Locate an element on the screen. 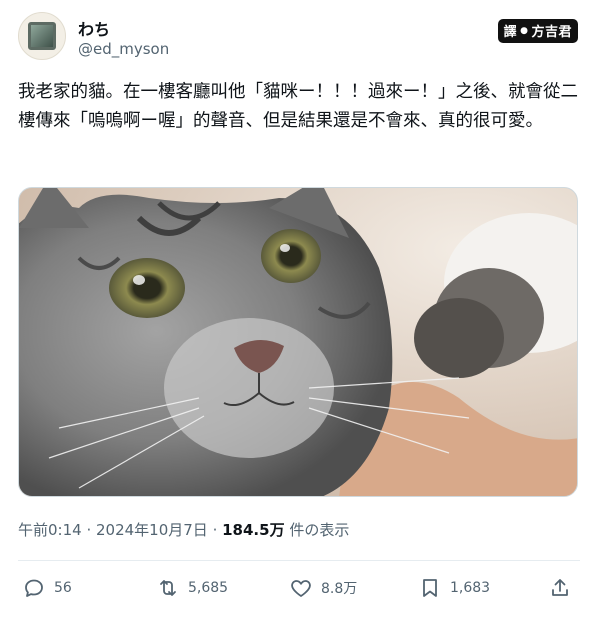  reply-count: 56 is located at coordinates (63, 588).